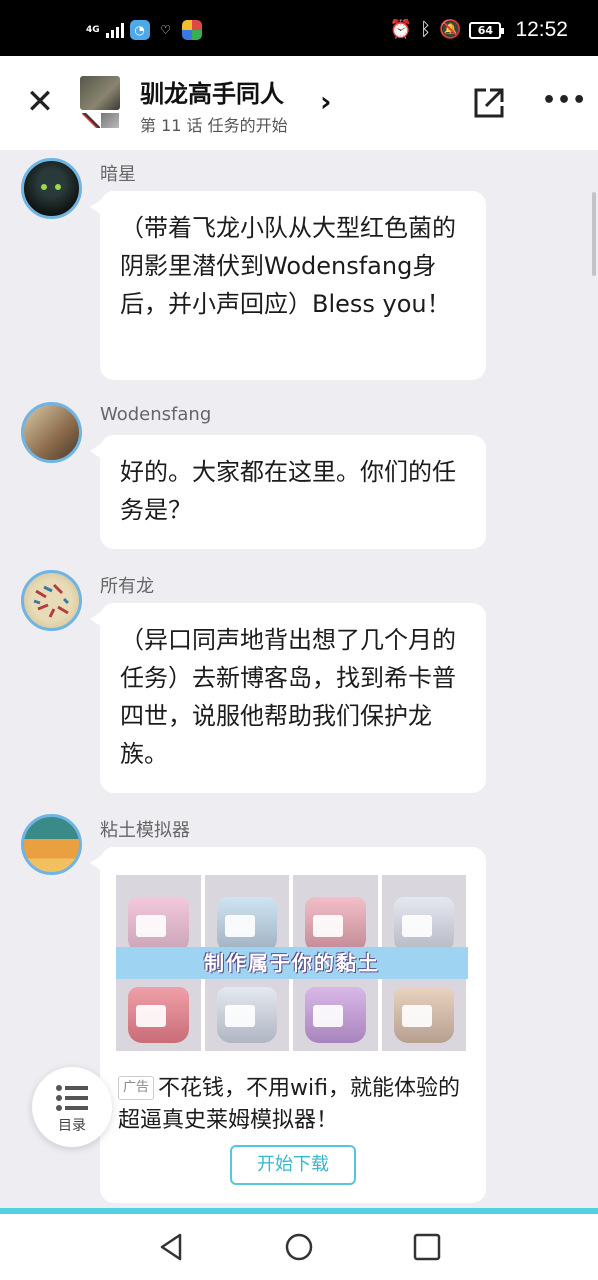 The height and width of the screenshot is (1280, 598). What do you see at coordinates (100, 93) in the screenshot?
I see `story-cover-image` at bounding box center [100, 93].